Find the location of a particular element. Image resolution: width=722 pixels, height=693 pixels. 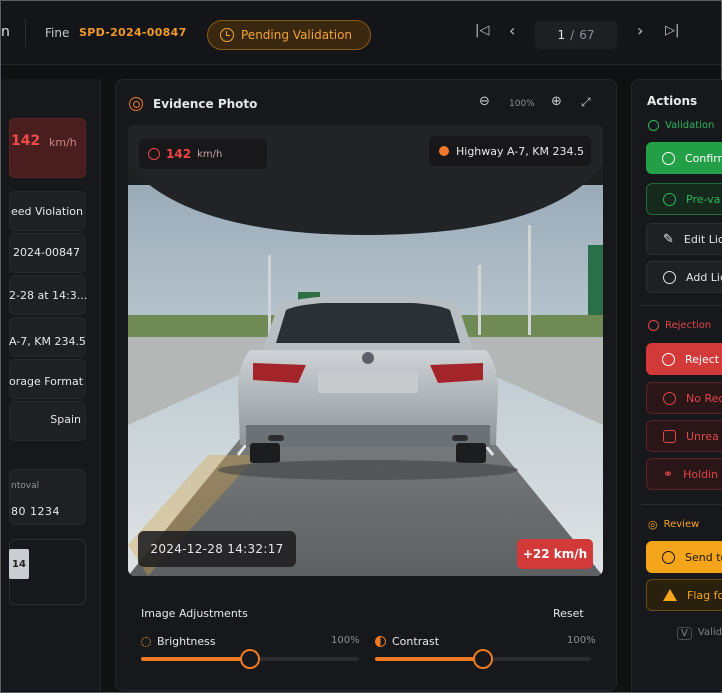

pre-validate-label: Pre-va is located at coordinates (703, 199).